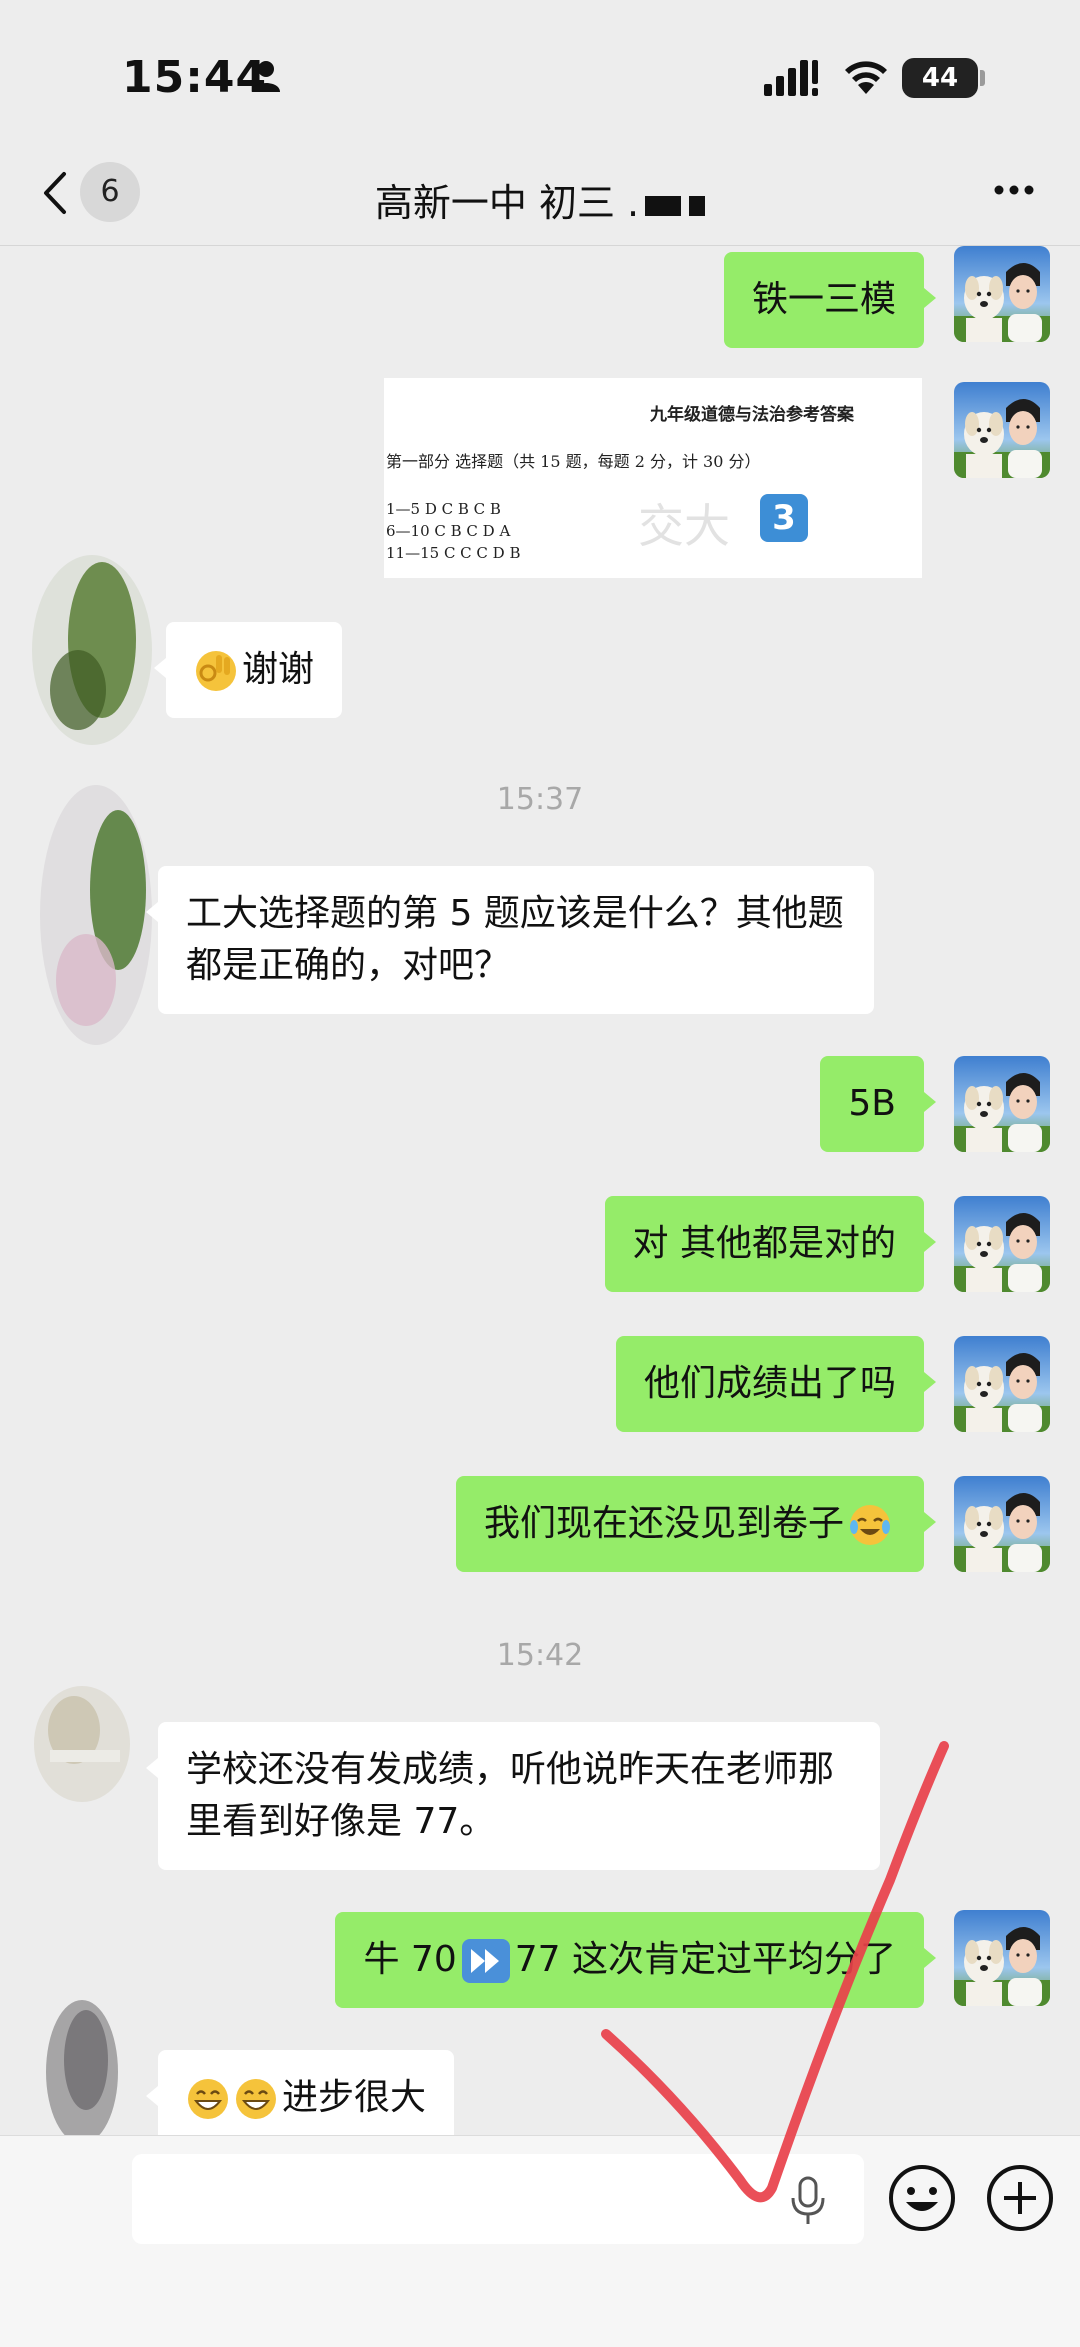 Image resolution: width=1080 pixels, height=2347 pixels. What do you see at coordinates (870, 1525) in the screenshot?
I see `laughing-crying-emoji-icon` at bounding box center [870, 1525].